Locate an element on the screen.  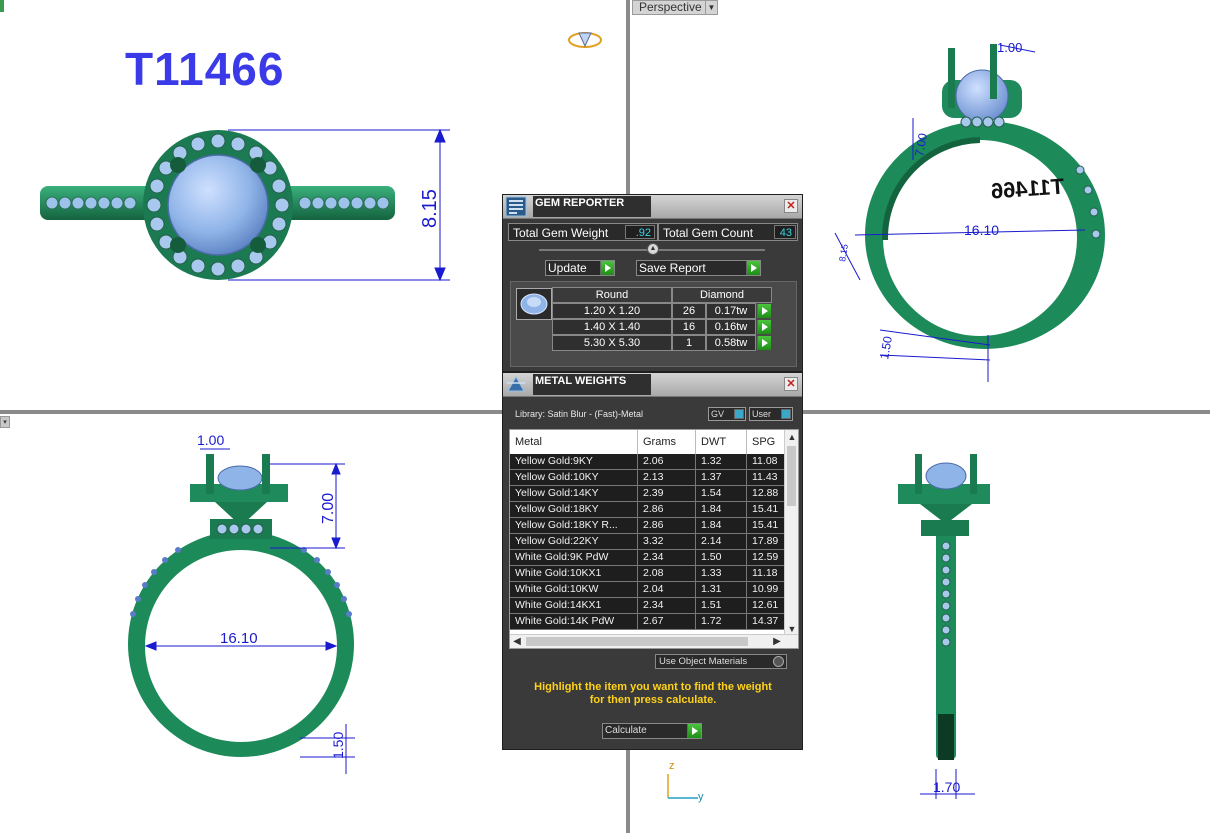
bl-height-label: 7.00 is located at coordinates (328, 508).